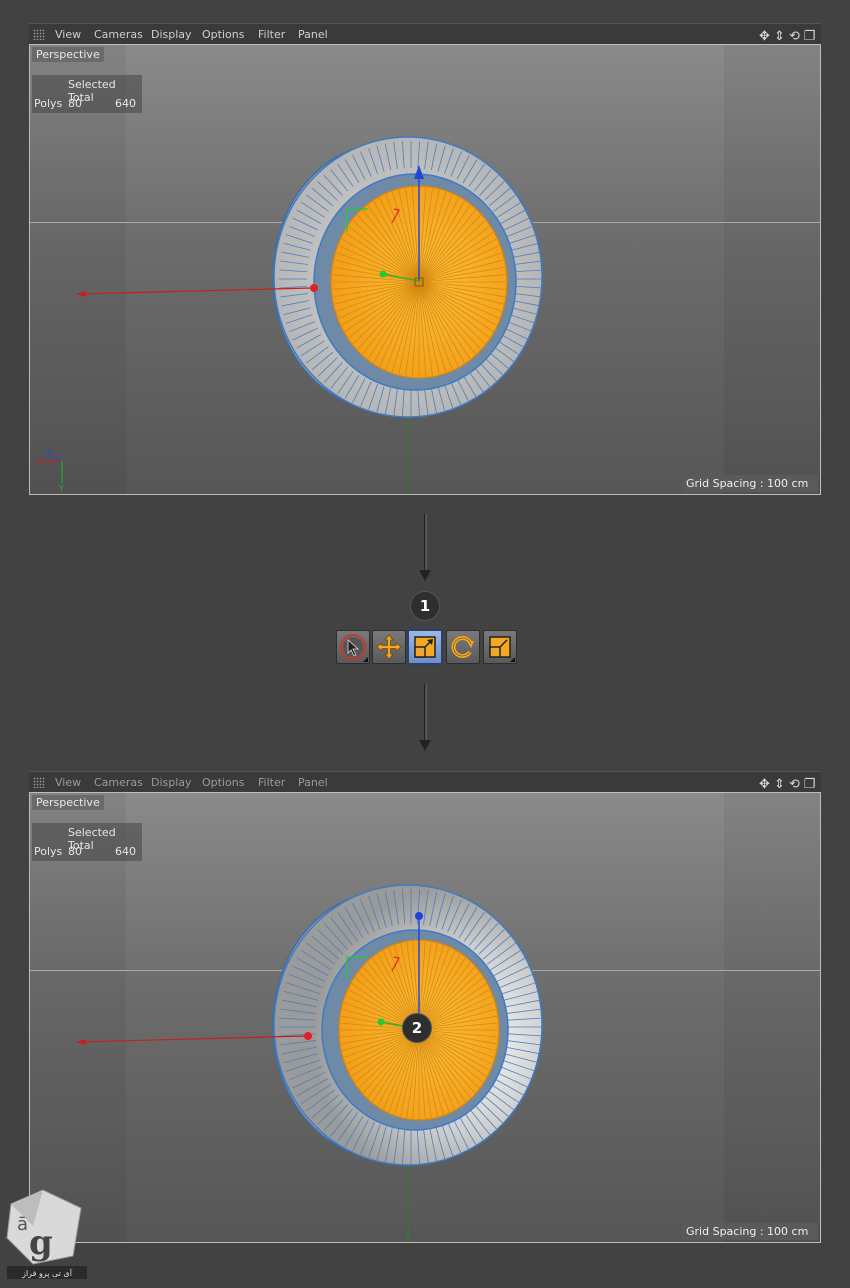 This screenshot has width=850, height=1288. Describe the element at coordinates (353, 647) in the screenshot. I see `live-selection-tool-button` at that location.